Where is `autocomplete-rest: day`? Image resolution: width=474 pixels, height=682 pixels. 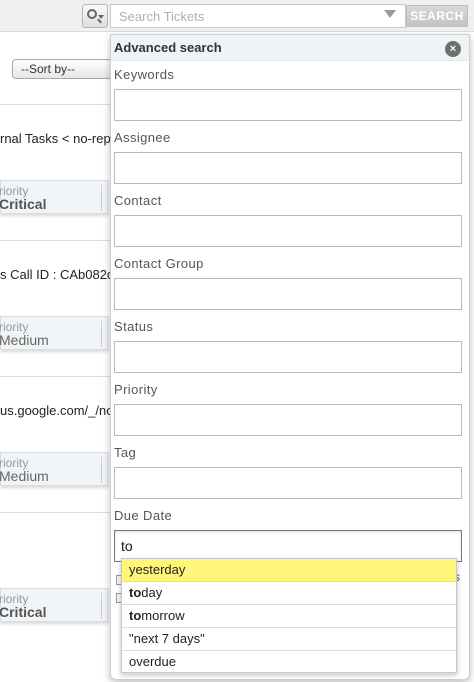 autocomplete-rest: day is located at coordinates (152, 592).